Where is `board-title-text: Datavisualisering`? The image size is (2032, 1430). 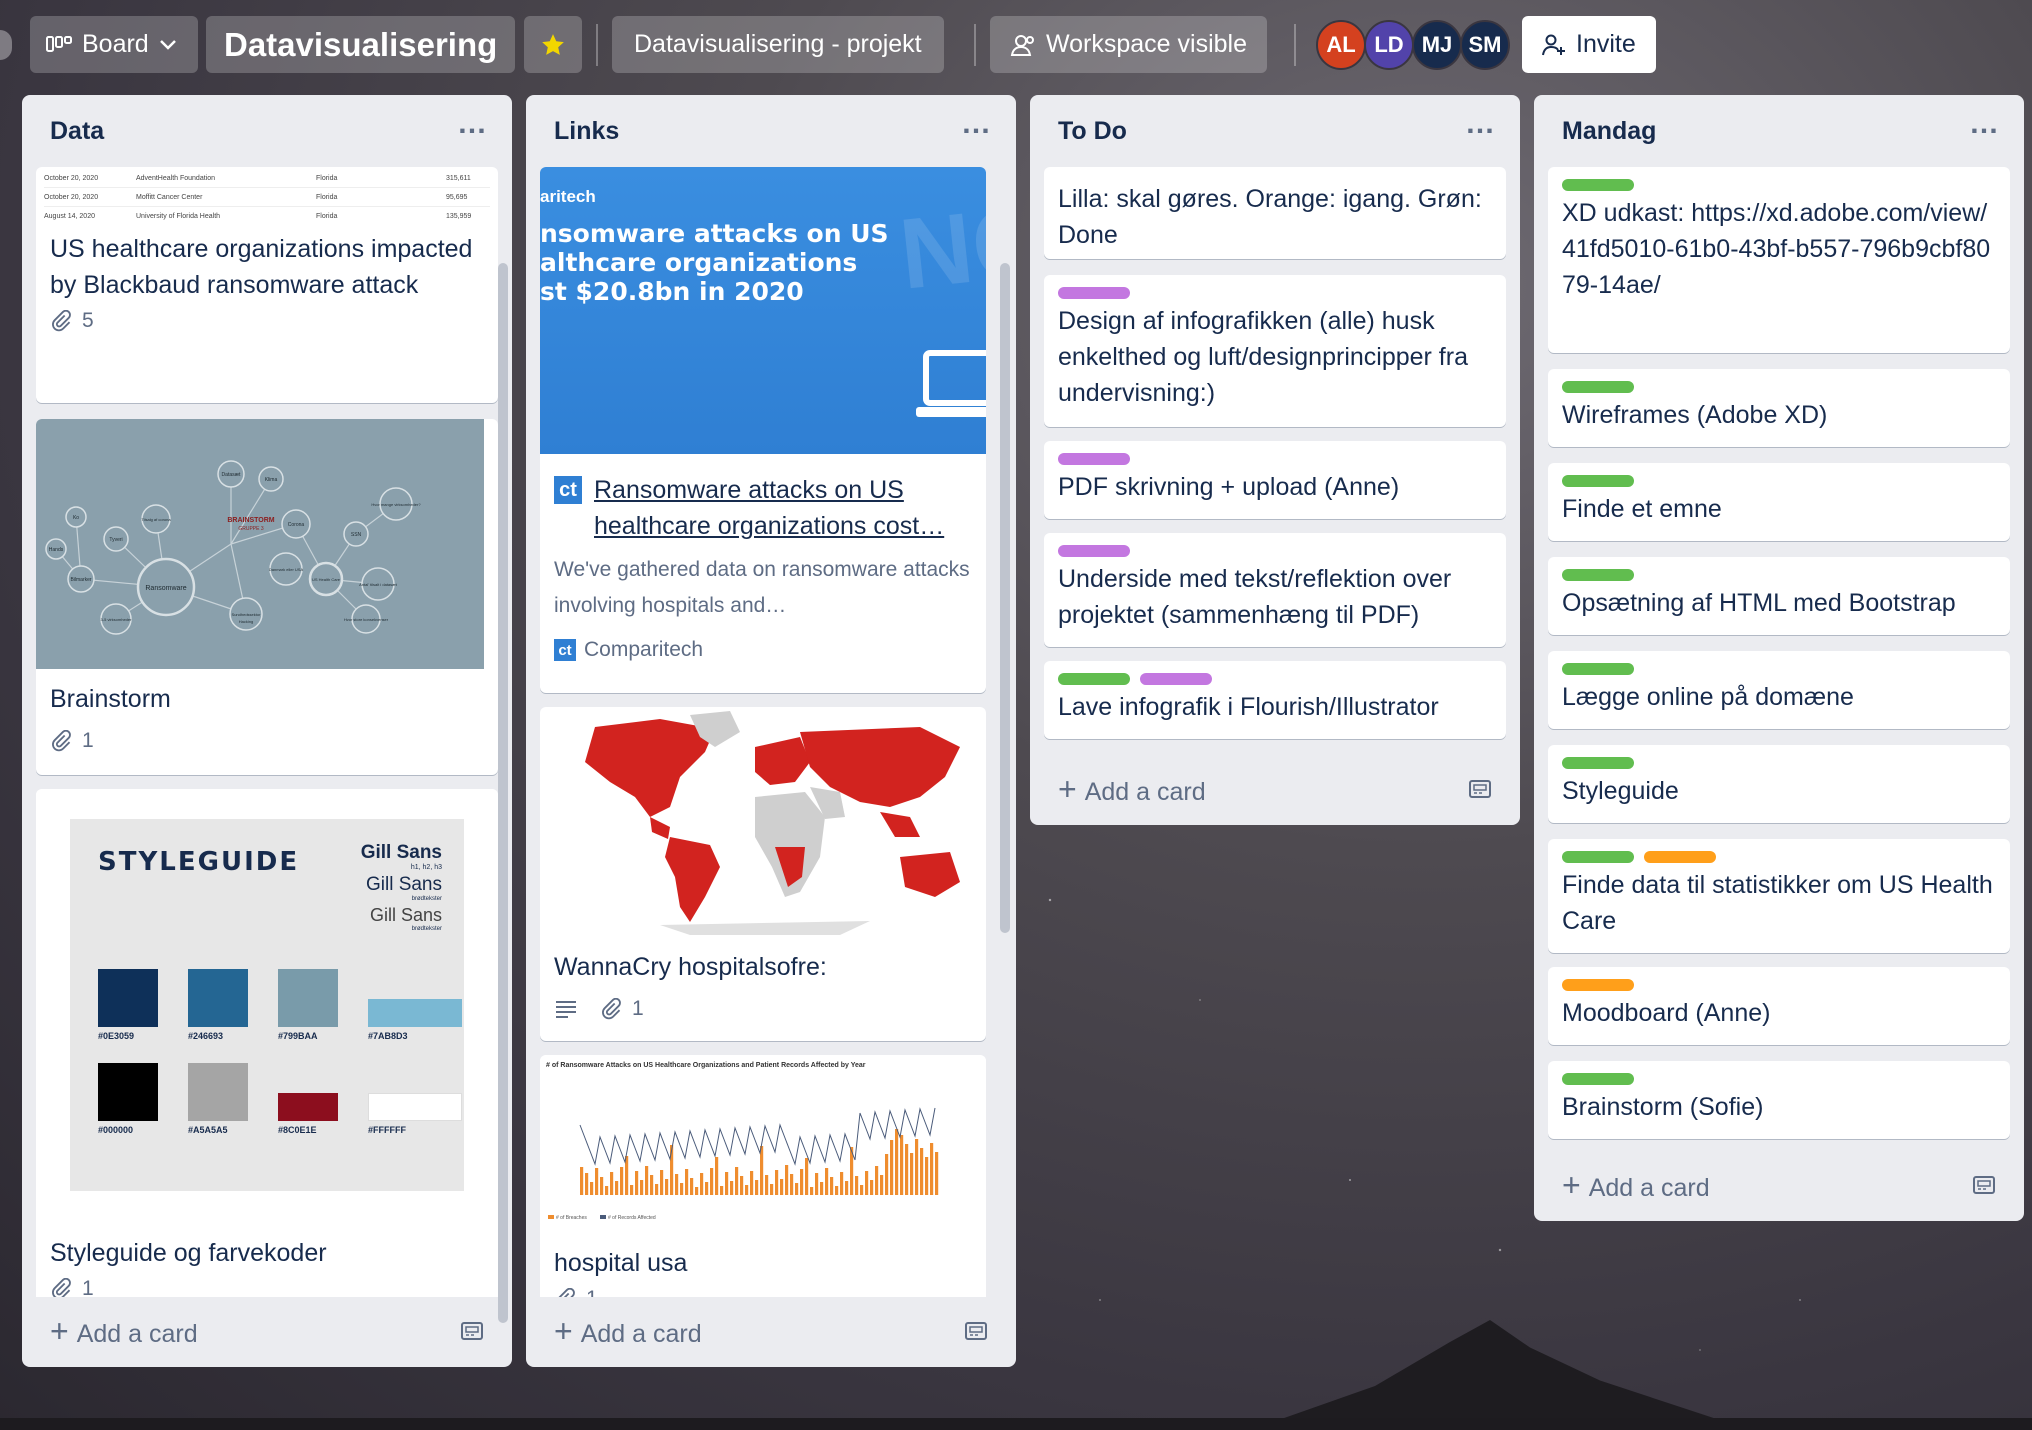 board-title-text: Datavisualisering is located at coordinates (361, 44).